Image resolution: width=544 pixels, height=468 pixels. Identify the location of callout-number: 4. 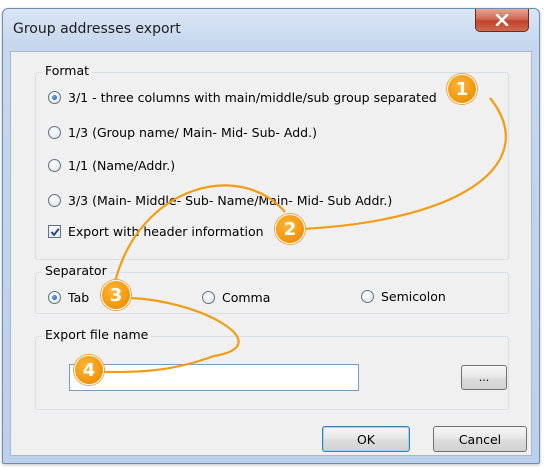
(89, 370).